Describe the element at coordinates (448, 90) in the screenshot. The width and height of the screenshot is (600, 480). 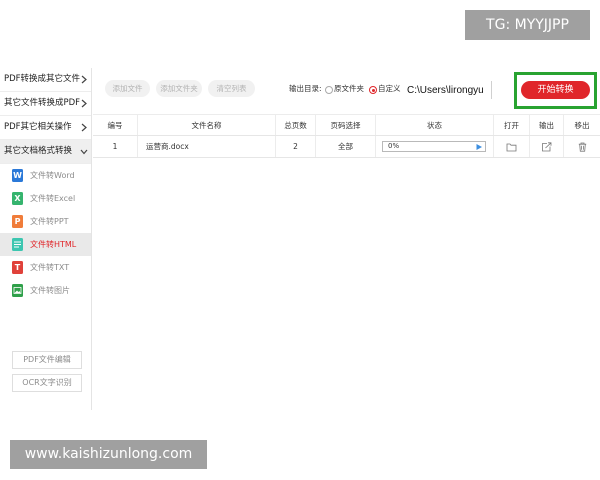
I see `output-path-field` at that location.